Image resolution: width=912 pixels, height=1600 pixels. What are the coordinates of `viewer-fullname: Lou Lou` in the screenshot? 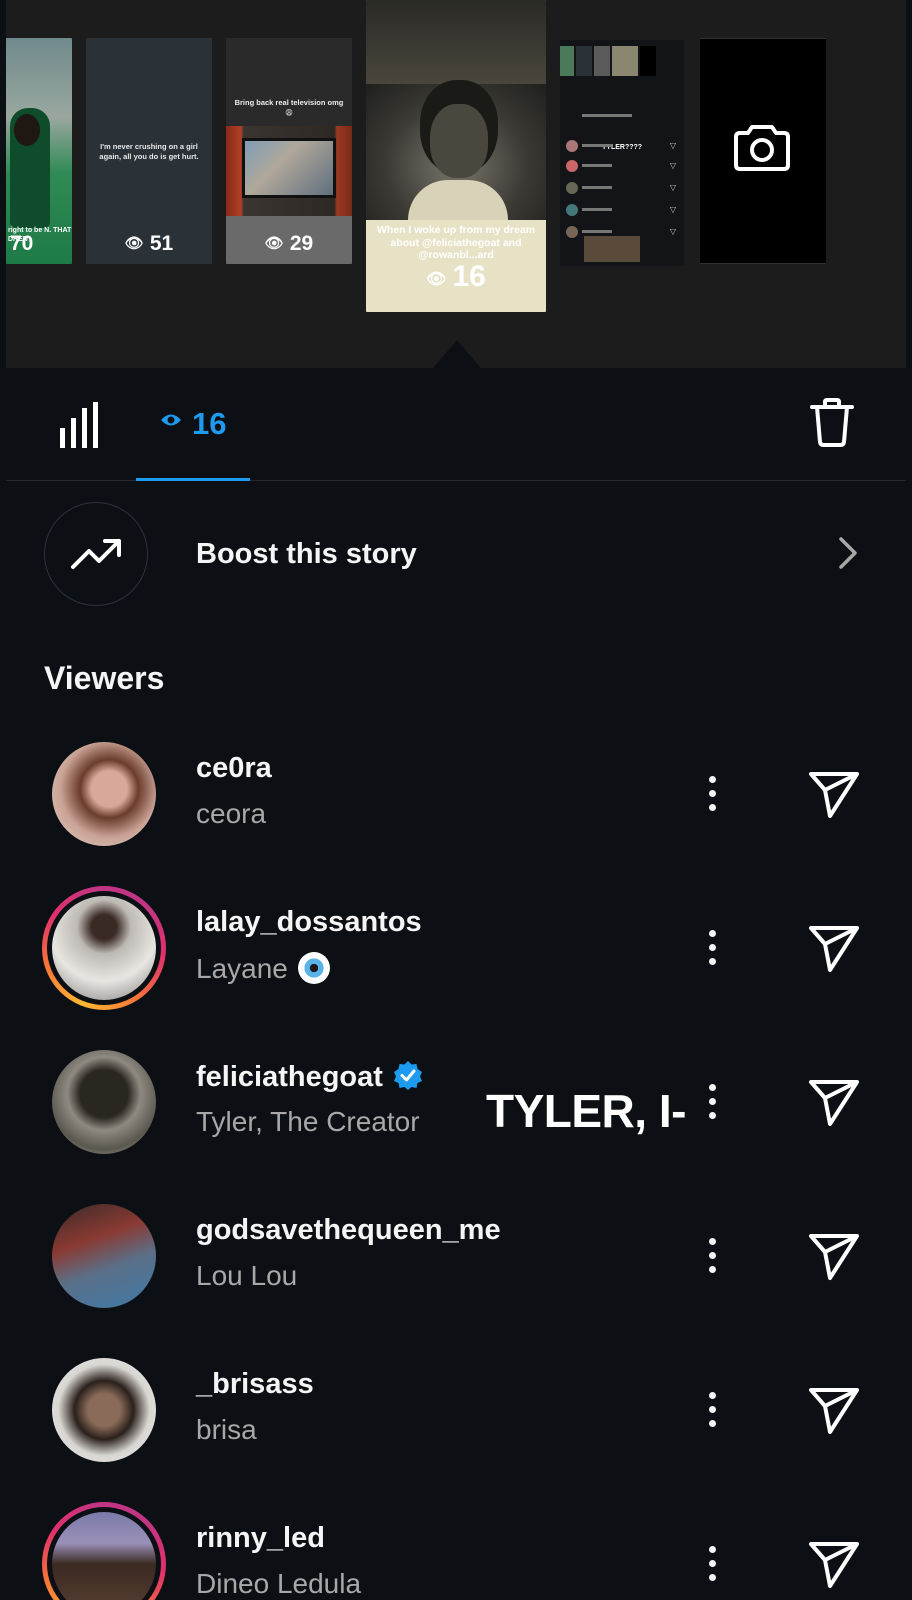 It's located at (247, 1275).